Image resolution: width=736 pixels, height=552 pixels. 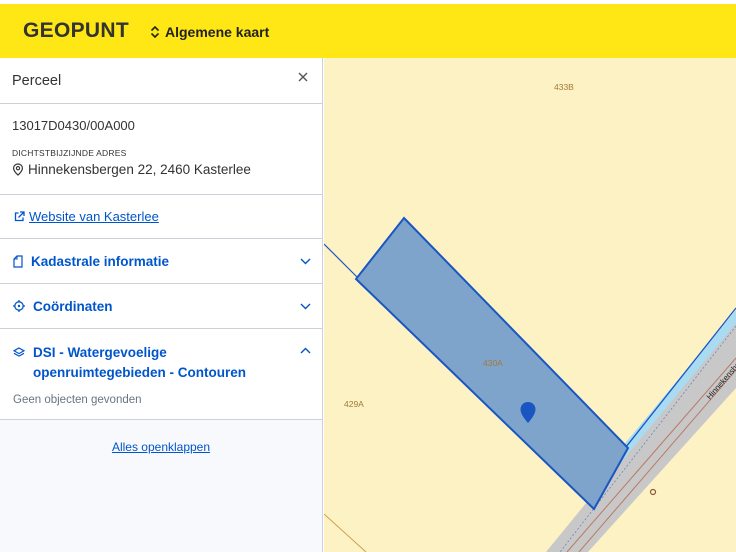 I want to click on crosshair-icon, so click(x=19, y=306).